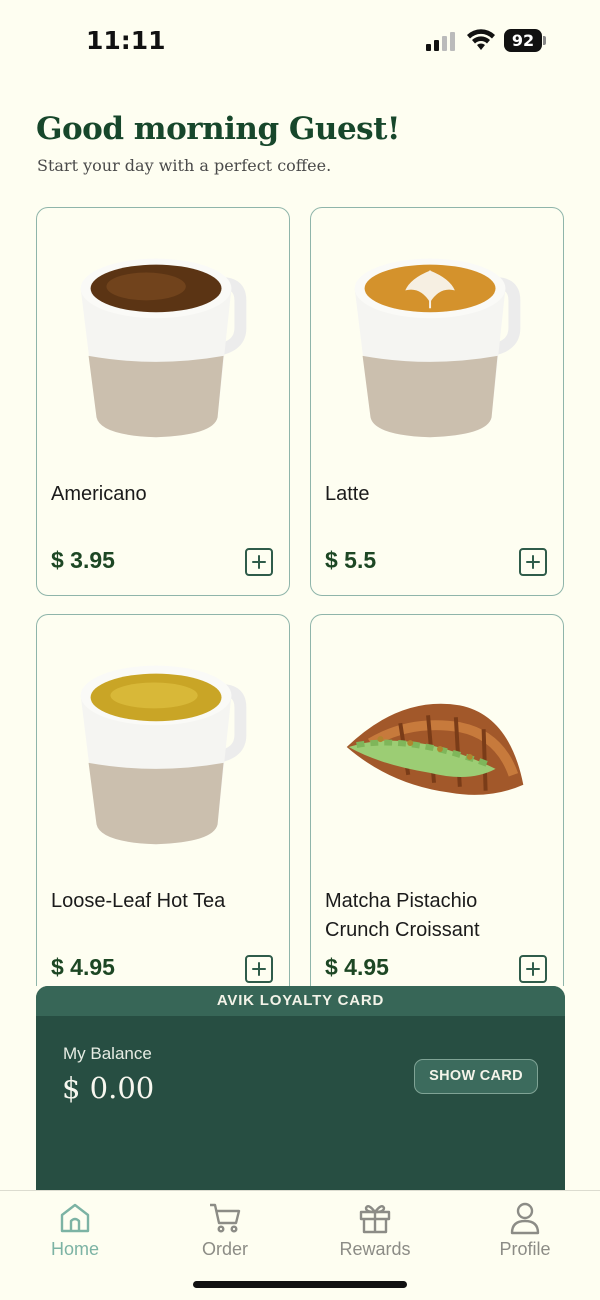  I want to click on tab-label: Rewards, so click(375, 1249).